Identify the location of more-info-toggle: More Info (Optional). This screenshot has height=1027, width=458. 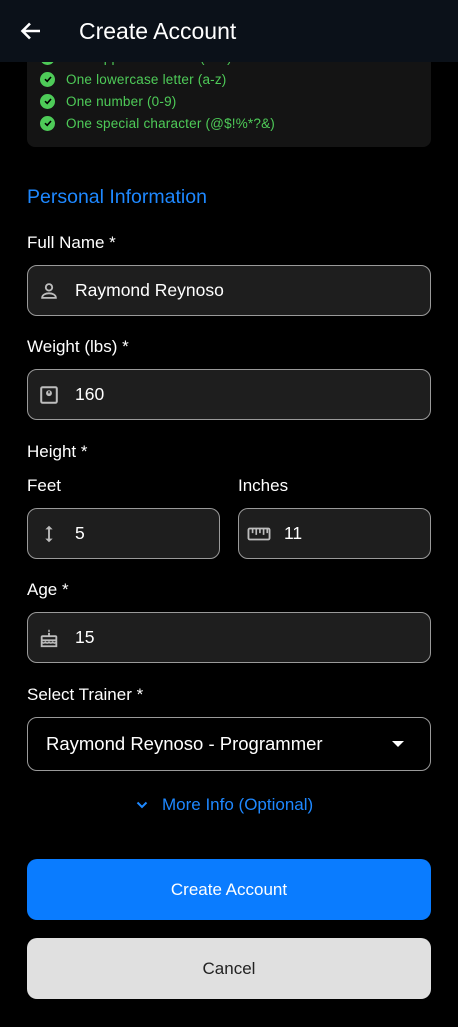
(224, 805).